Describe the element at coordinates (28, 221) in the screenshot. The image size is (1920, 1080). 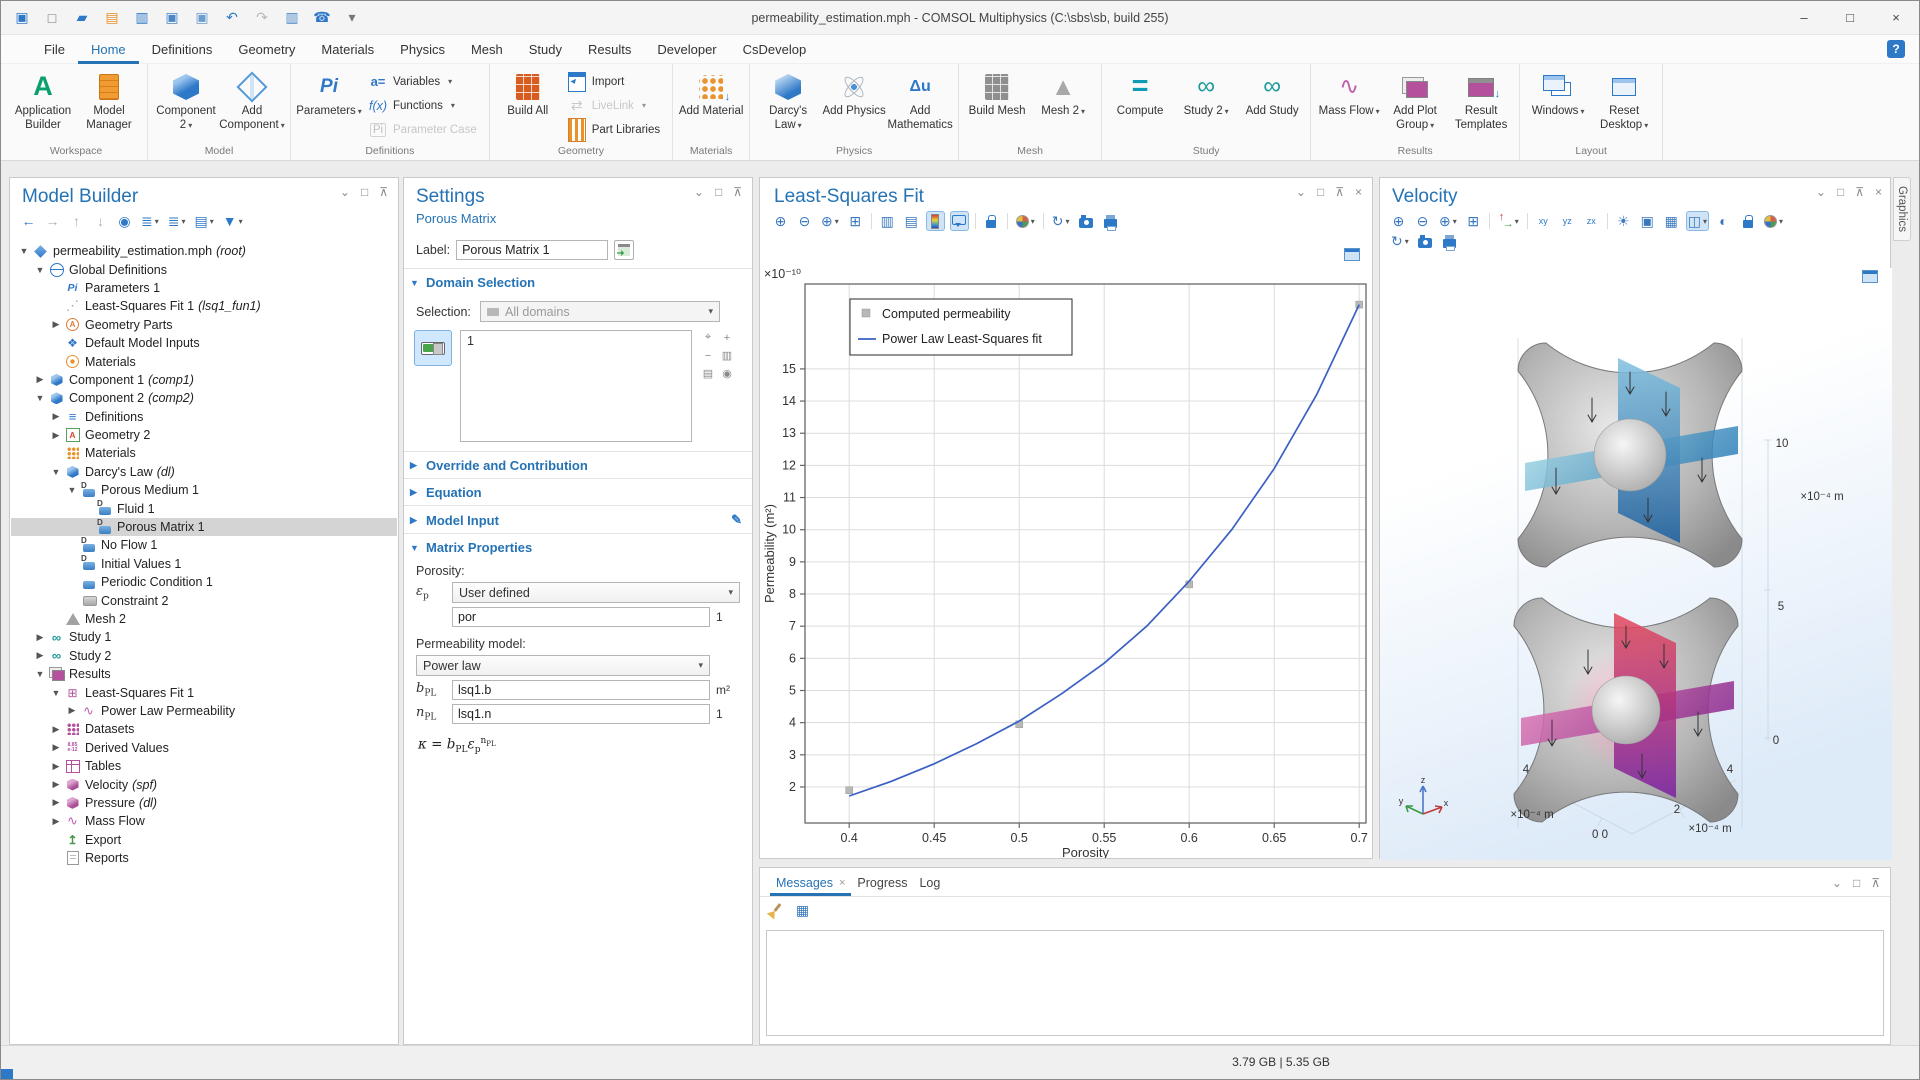
I see `back-icon: ←` at that location.